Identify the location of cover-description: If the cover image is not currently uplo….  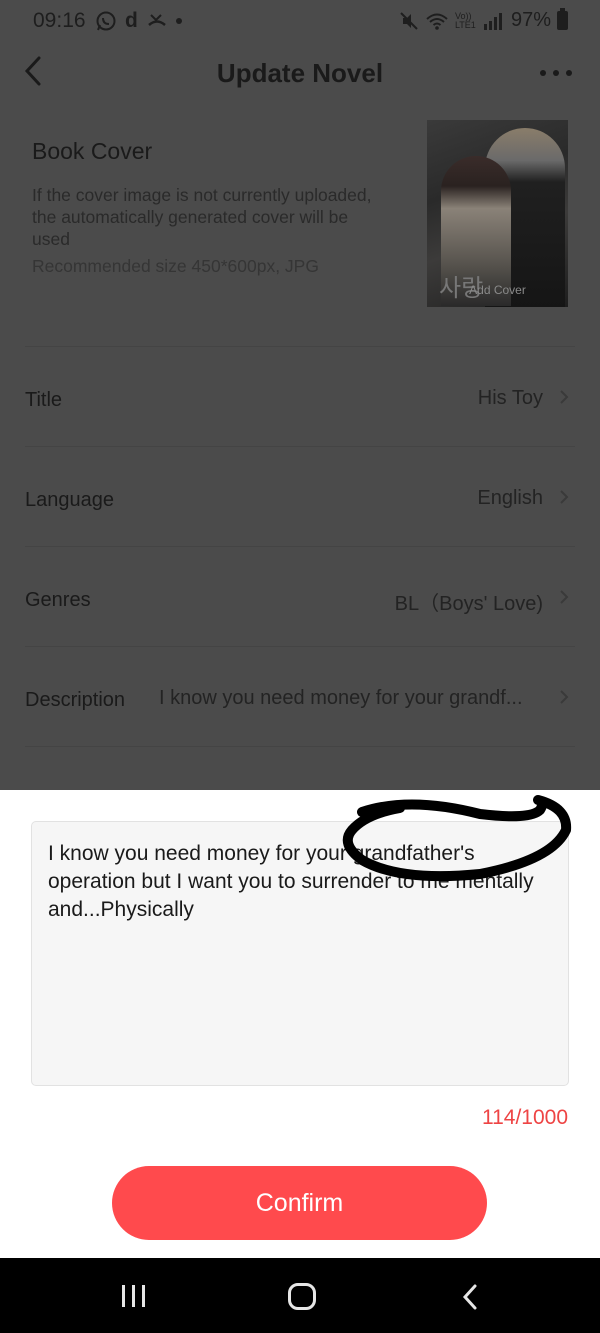
(202, 217).